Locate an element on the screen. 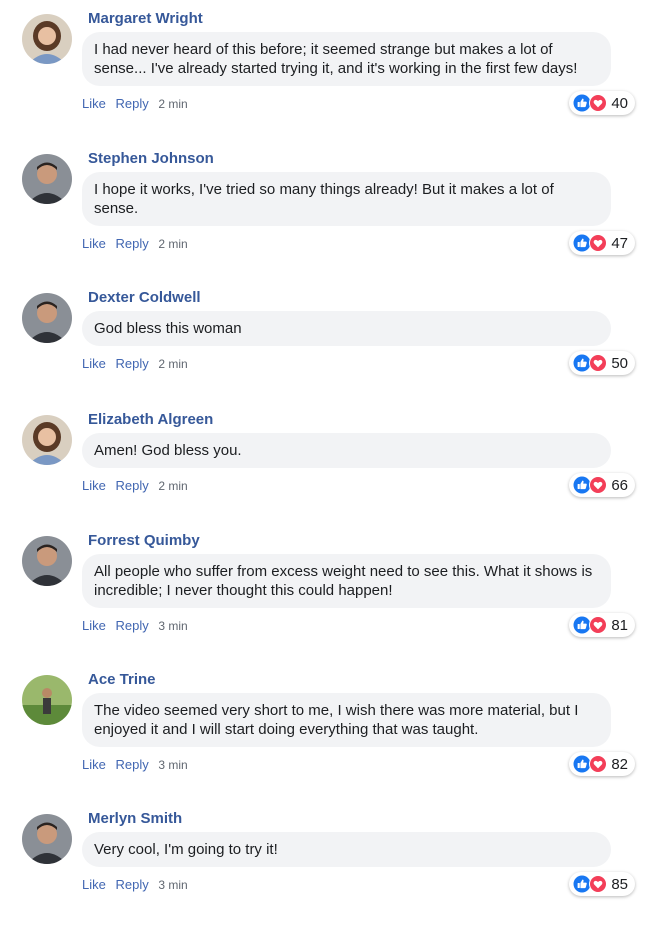 The width and height of the screenshot is (649, 930). reaction-count-badge: 50 is located at coordinates (602, 363).